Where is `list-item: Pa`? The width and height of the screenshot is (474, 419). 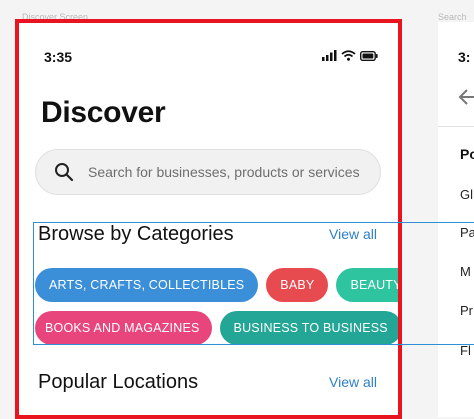 list-item: Pa is located at coordinates (467, 232).